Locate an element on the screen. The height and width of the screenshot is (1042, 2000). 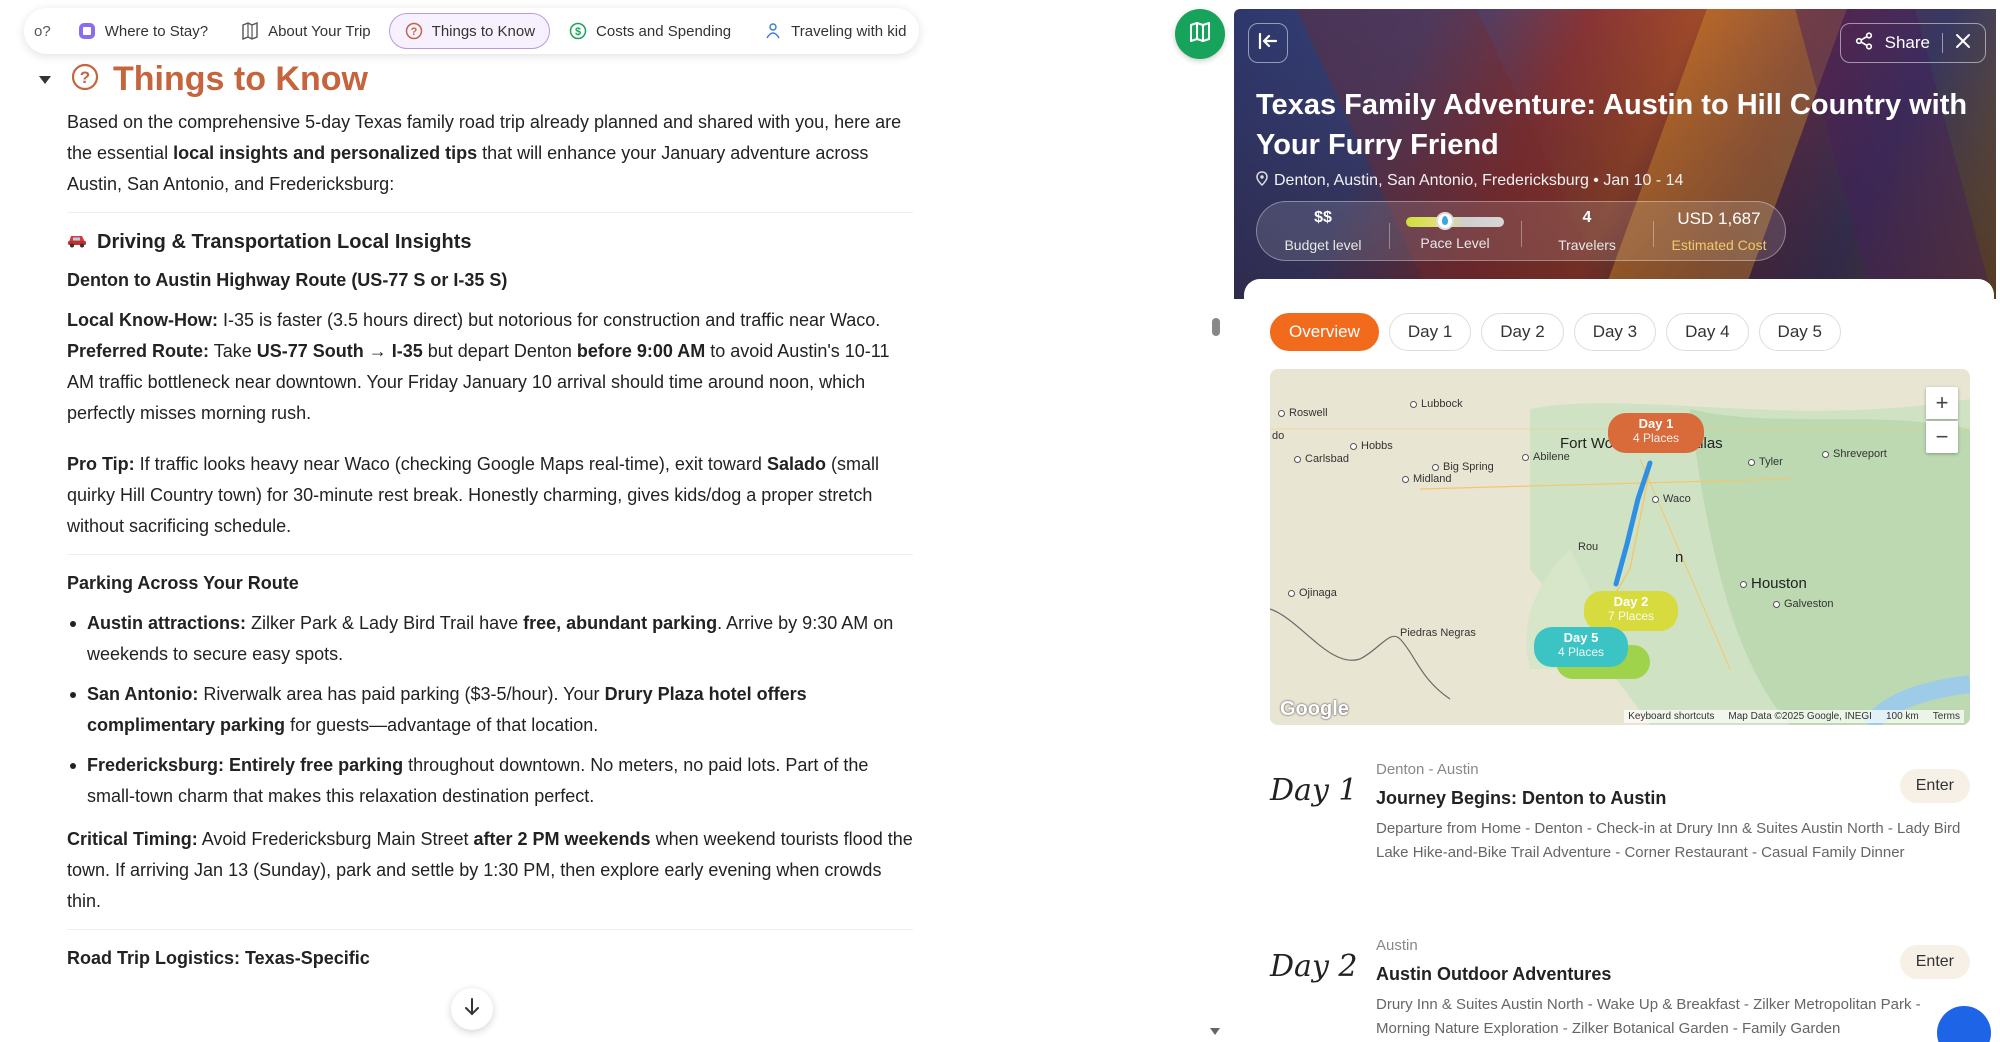
critical-bold: after 2 PM weekends is located at coordinates (562, 839).